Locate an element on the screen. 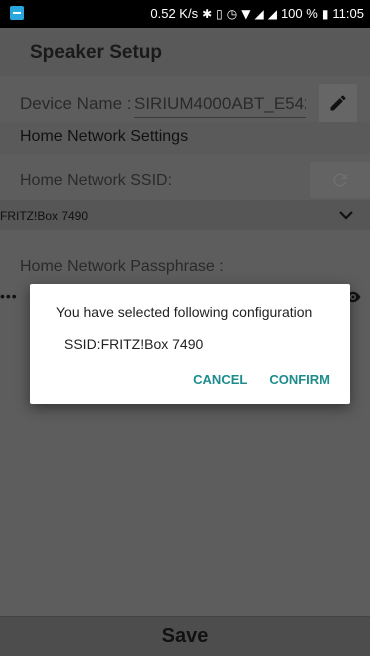  alarm-icon: ◷ is located at coordinates (232, 13).